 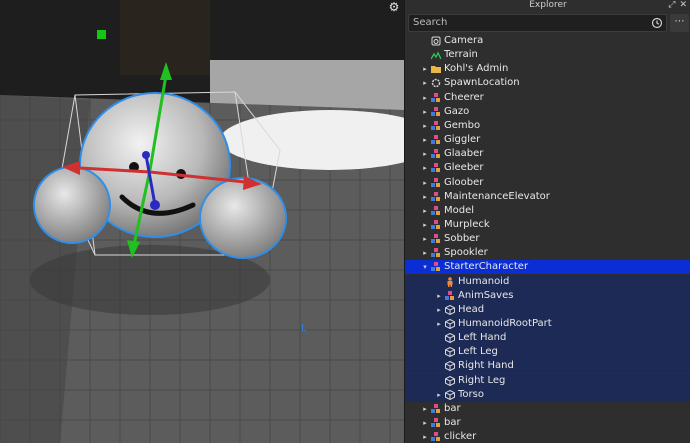 What do you see at coordinates (547, 211) in the screenshot?
I see `tree-item: ▸ Model` at bounding box center [547, 211].